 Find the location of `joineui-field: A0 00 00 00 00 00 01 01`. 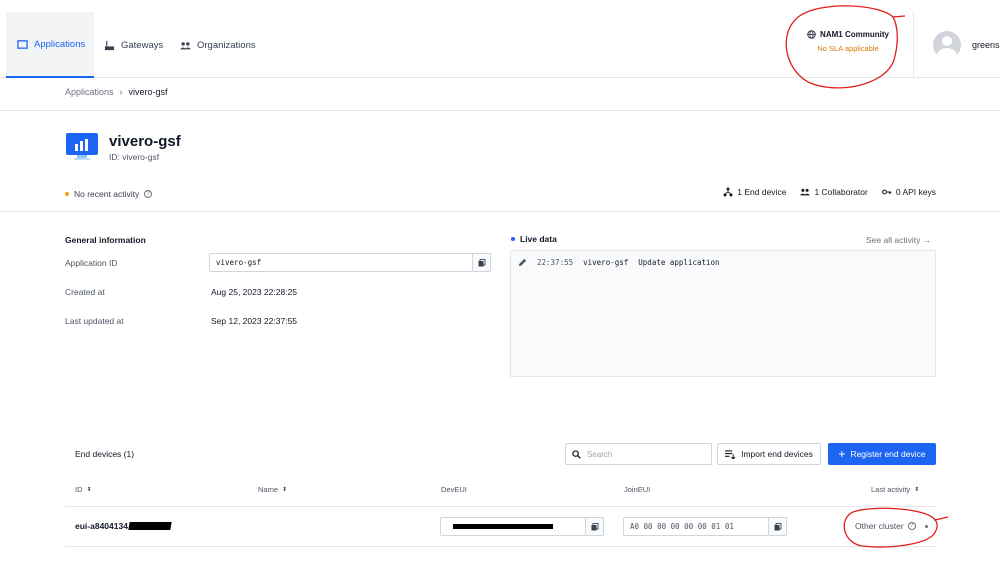

joineui-field: A0 00 00 00 00 00 01 01 is located at coordinates (705, 526).